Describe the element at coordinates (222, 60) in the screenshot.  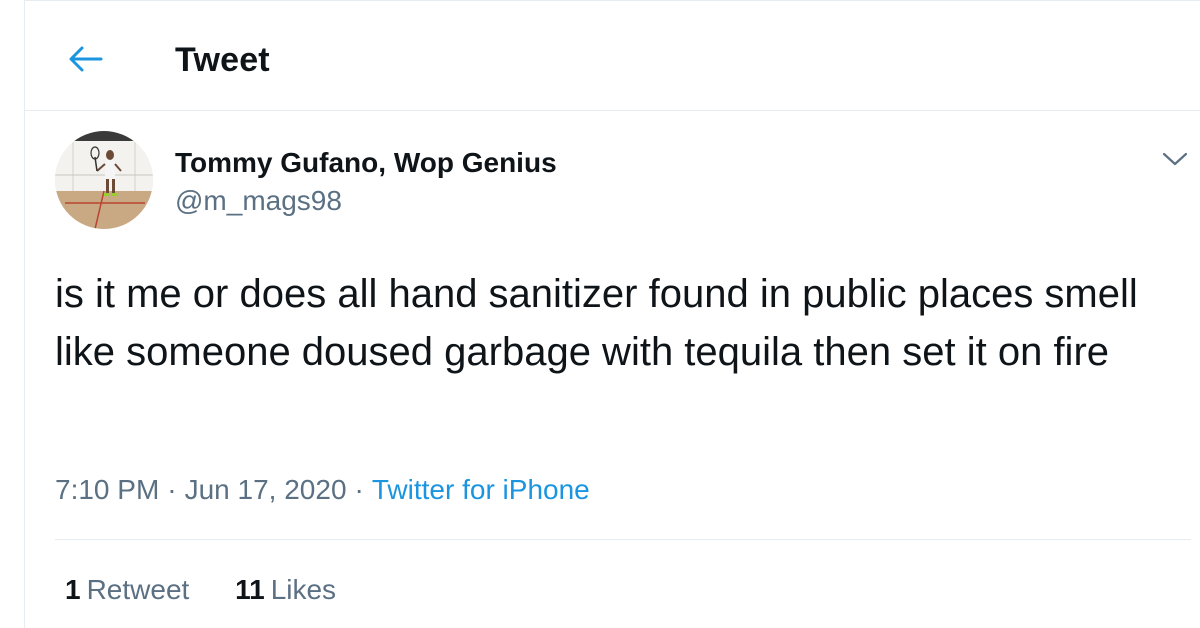
I see `page-title: Tweet` at that location.